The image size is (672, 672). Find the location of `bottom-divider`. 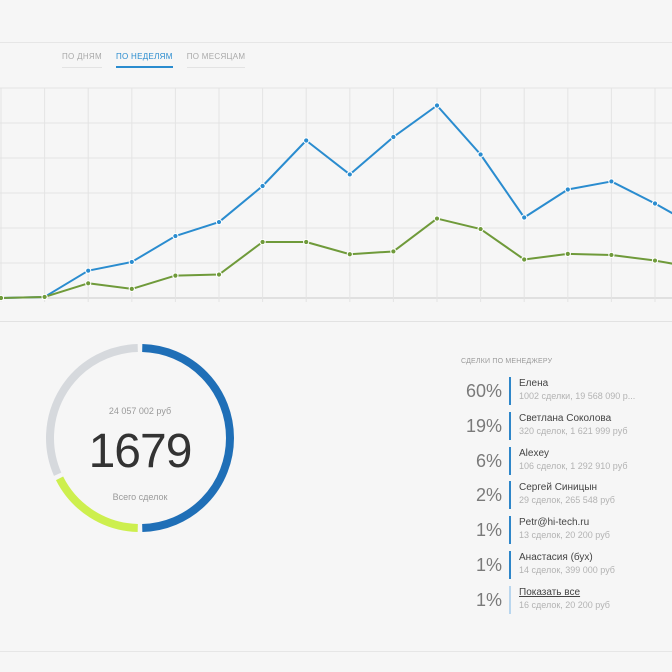

bottom-divider is located at coordinates (336, 651).